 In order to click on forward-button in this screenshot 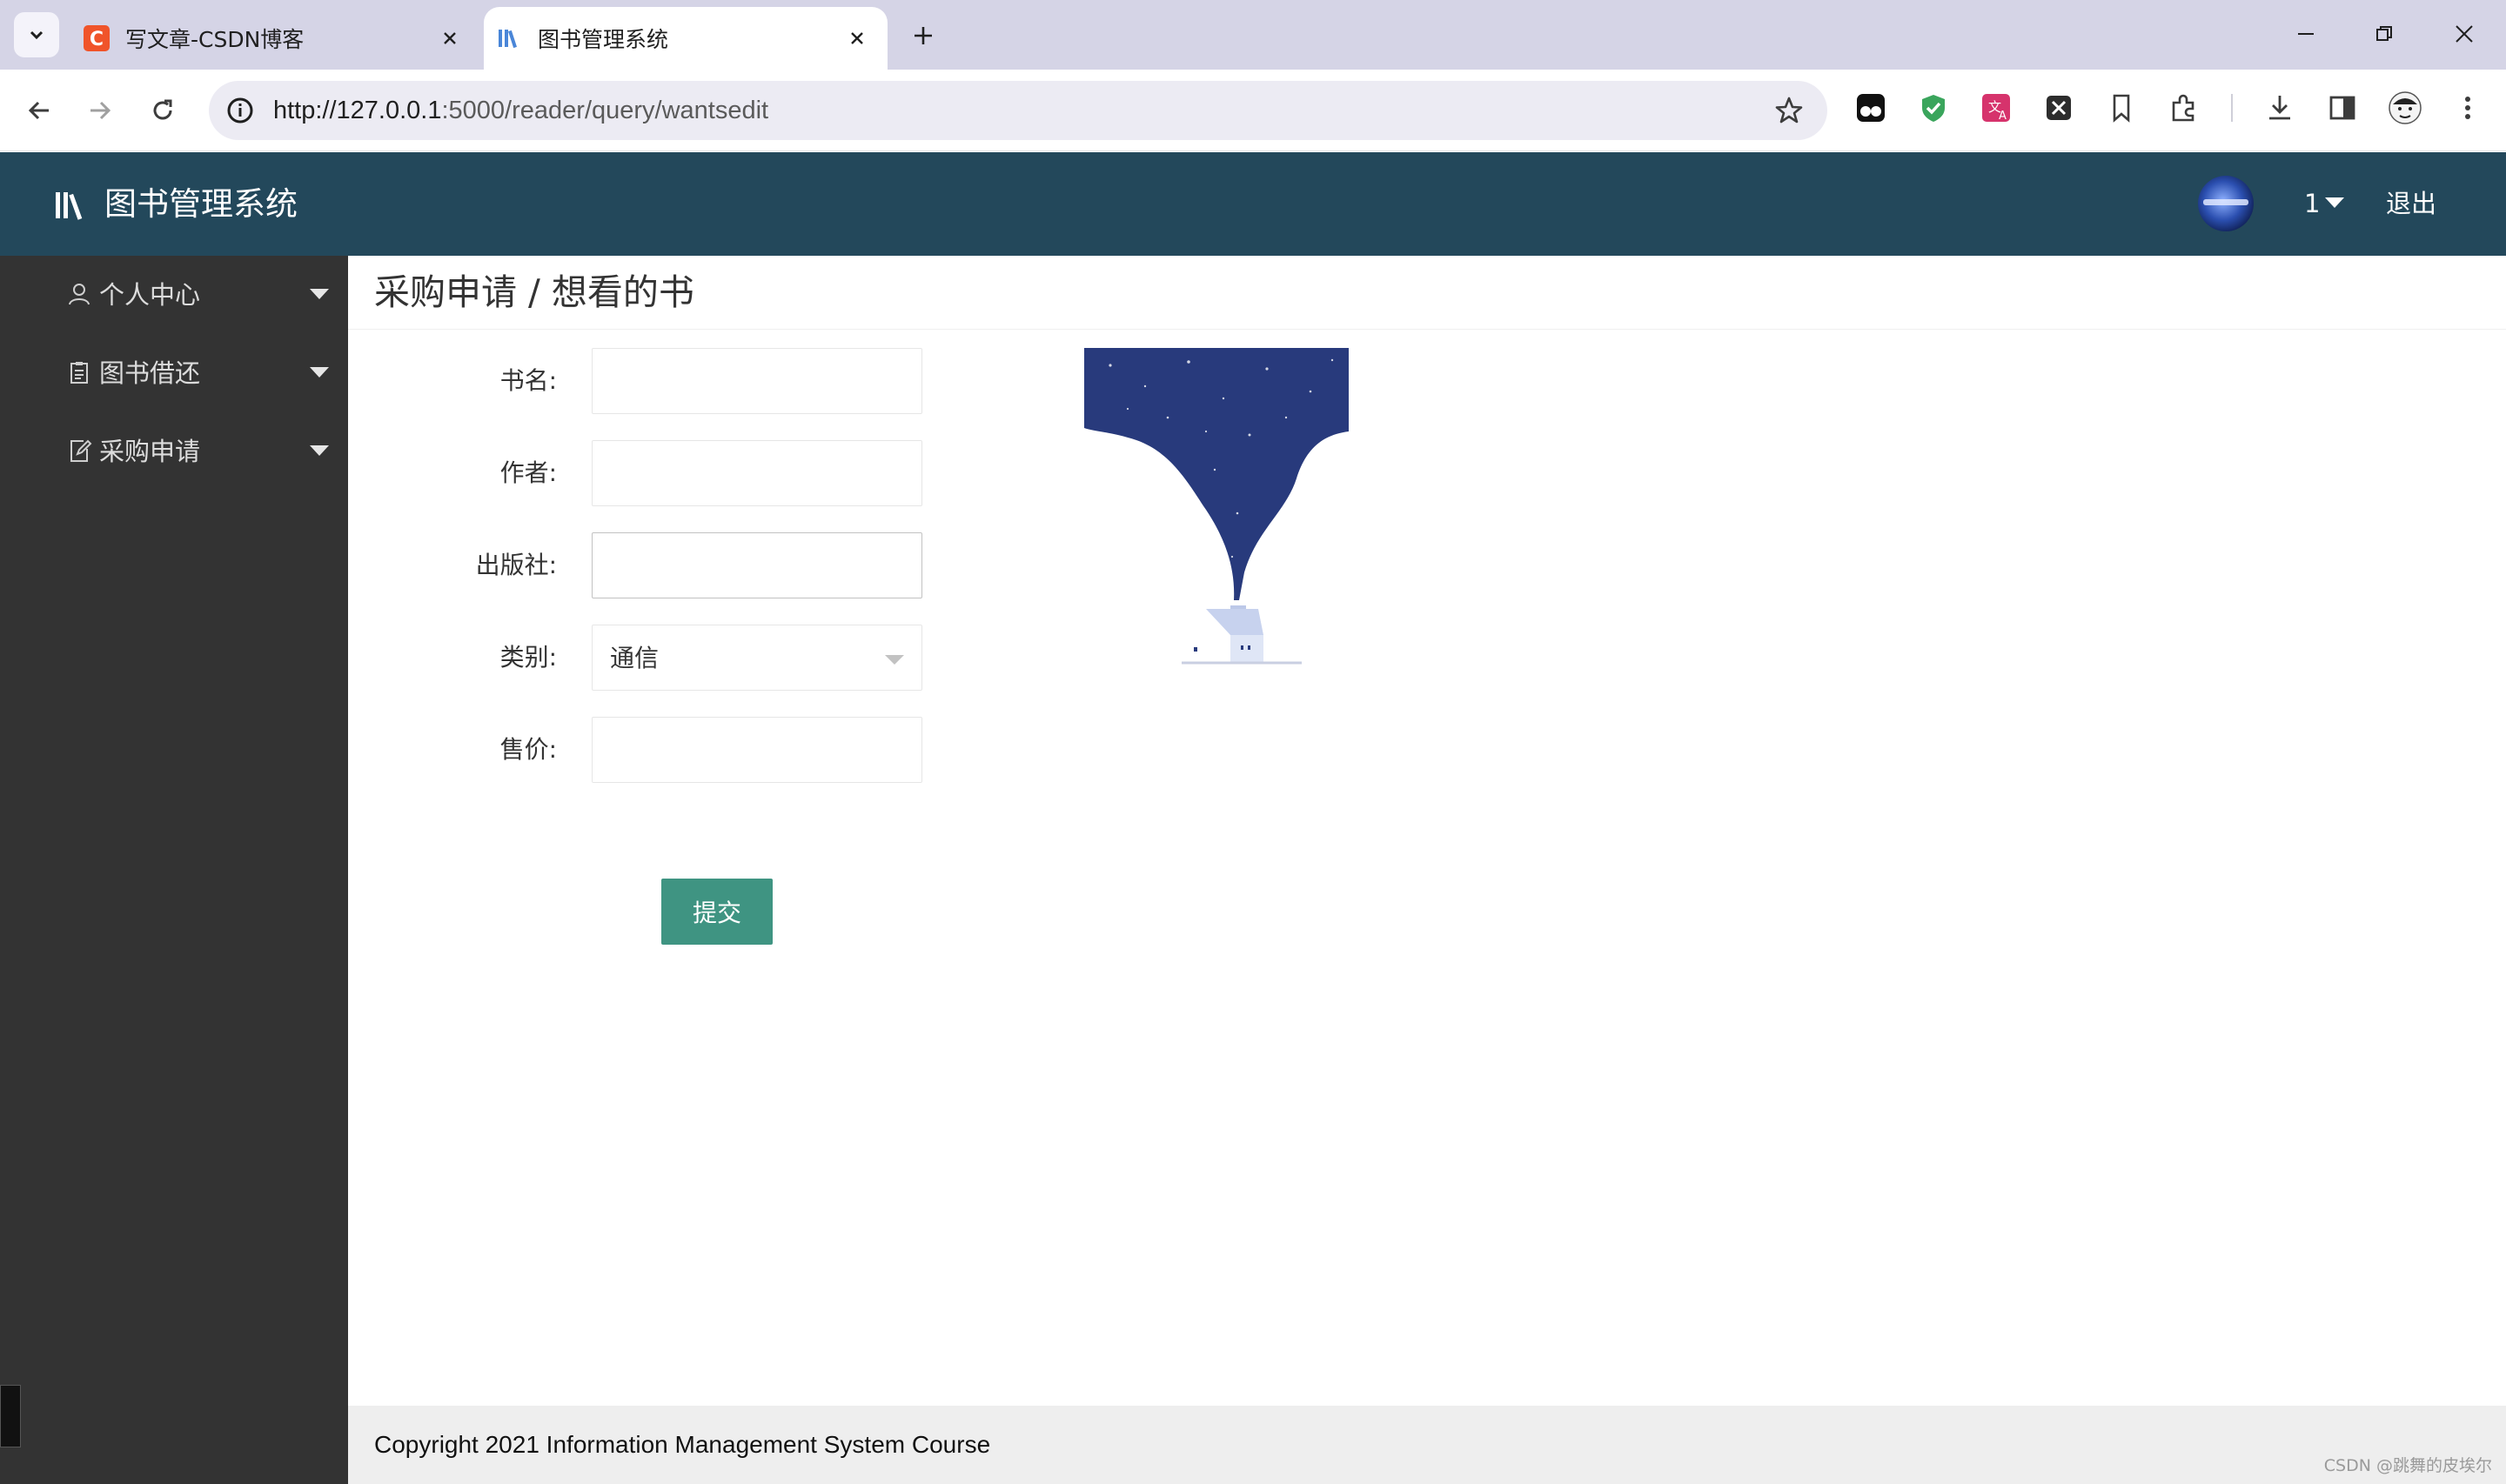, I will do `click(100, 111)`.